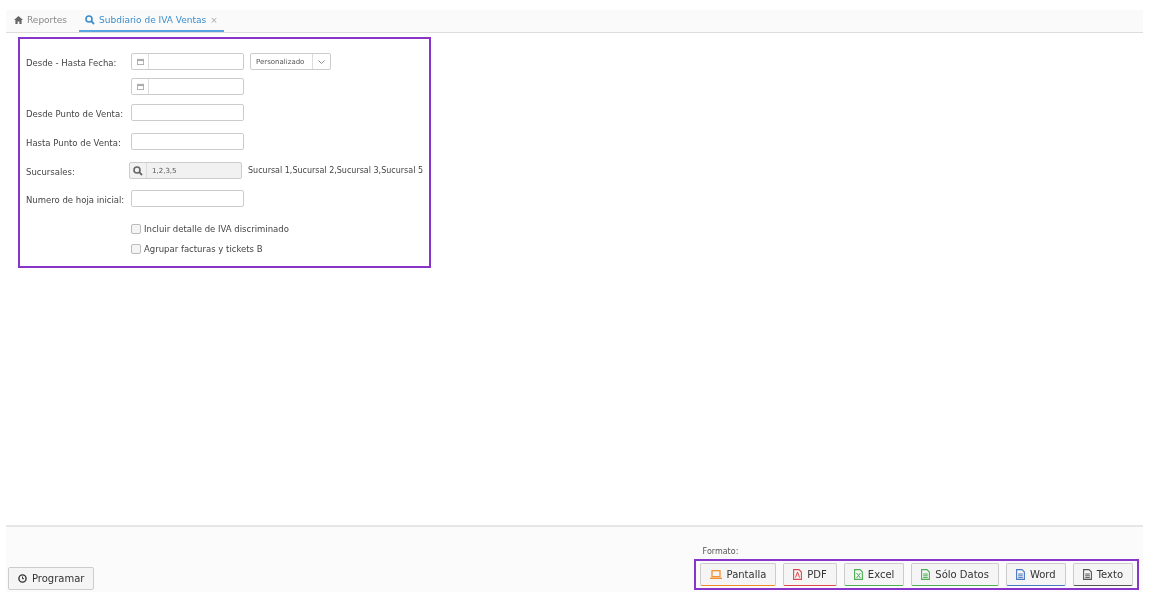  Describe the element at coordinates (203, 249) in the screenshot. I see `checkbox-label: Agrupar facturas y tickets B` at that location.